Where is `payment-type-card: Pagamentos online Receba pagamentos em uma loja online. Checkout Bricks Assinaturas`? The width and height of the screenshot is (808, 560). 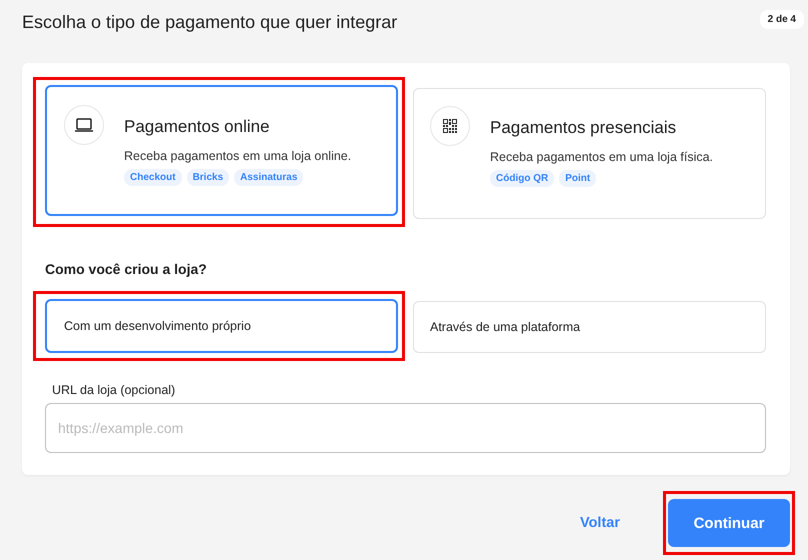 payment-type-card: Pagamentos online Receba pagamentos em uma loja online. Checkout Bricks Assinaturas is located at coordinates (221, 150).